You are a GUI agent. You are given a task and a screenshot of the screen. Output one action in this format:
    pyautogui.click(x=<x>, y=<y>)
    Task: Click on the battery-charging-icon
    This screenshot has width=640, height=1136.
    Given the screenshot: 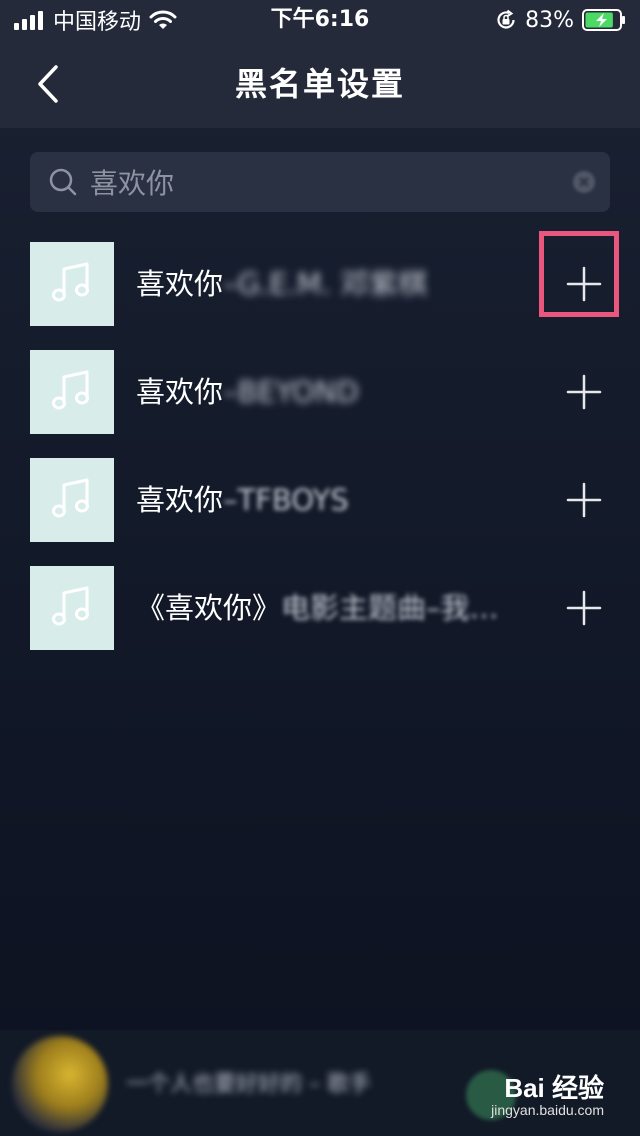 What is the action you would take?
    pyautogui.click(x=603, y=20)
    